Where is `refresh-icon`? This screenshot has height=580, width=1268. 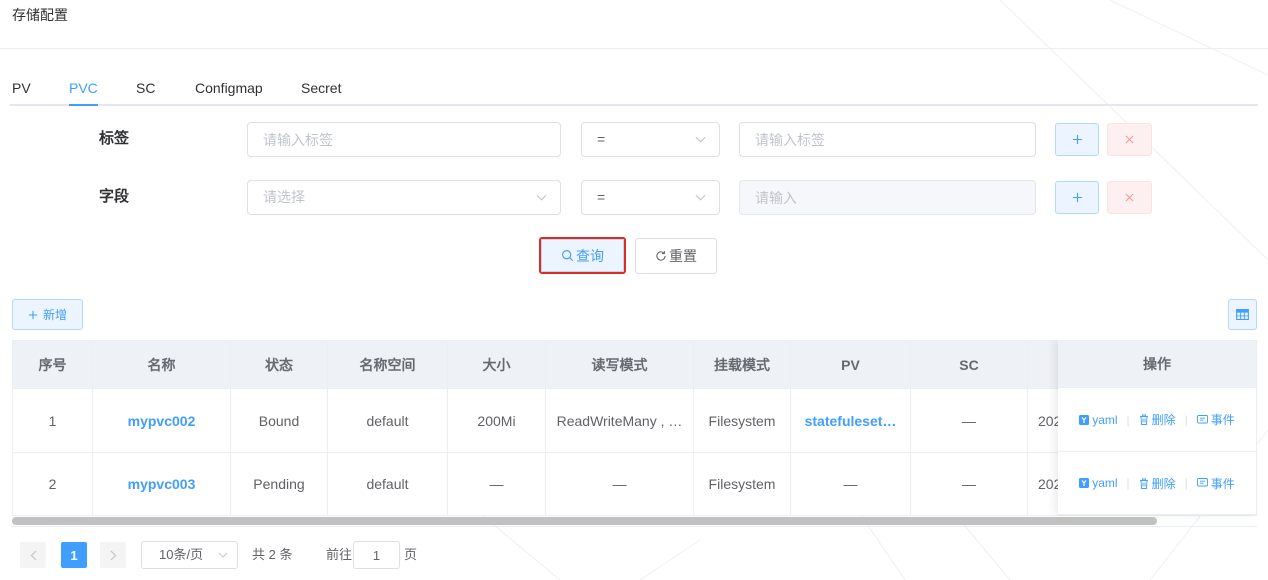
refresh-icon is located at coordinates (661, 256).